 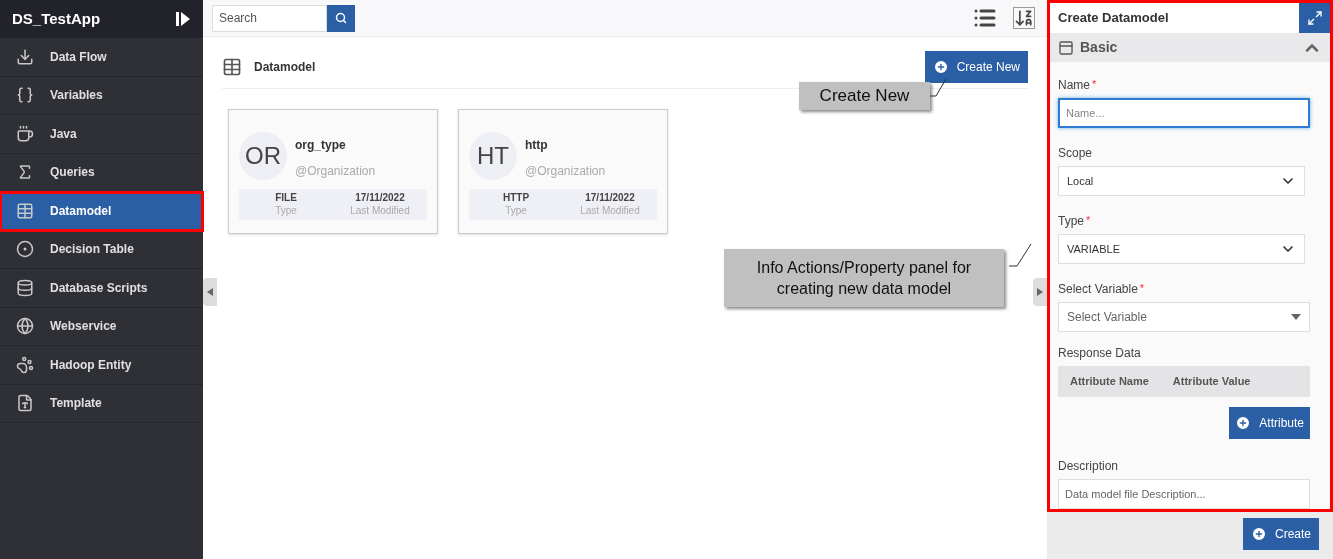 What do you see at coordinates (1181, 249) in the screenshot?
I see `select-field: VARIABLE` at bounding box center [1181, 249].